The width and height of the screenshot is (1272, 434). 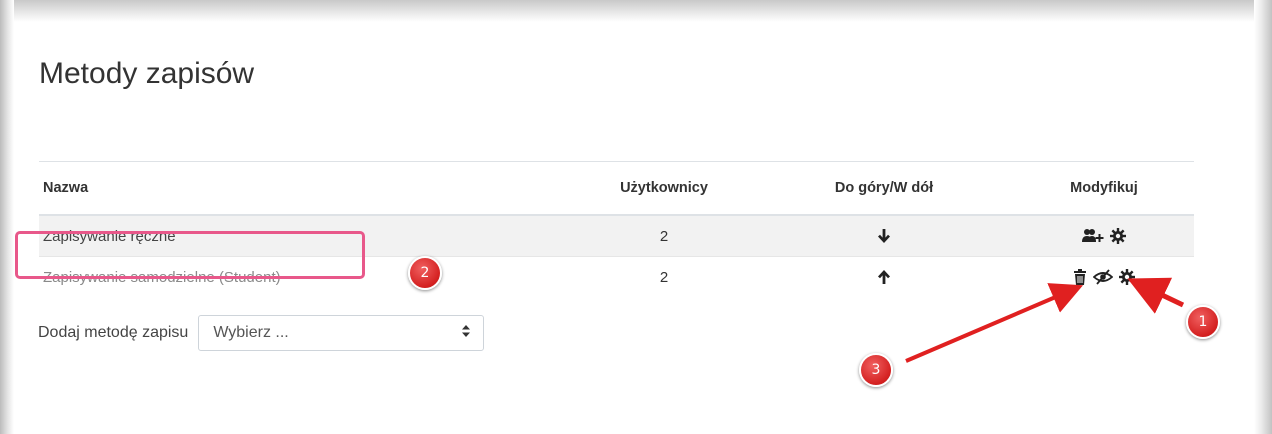 I want to click on annotation-badge-1: 1, so click(x=1203, y=322).